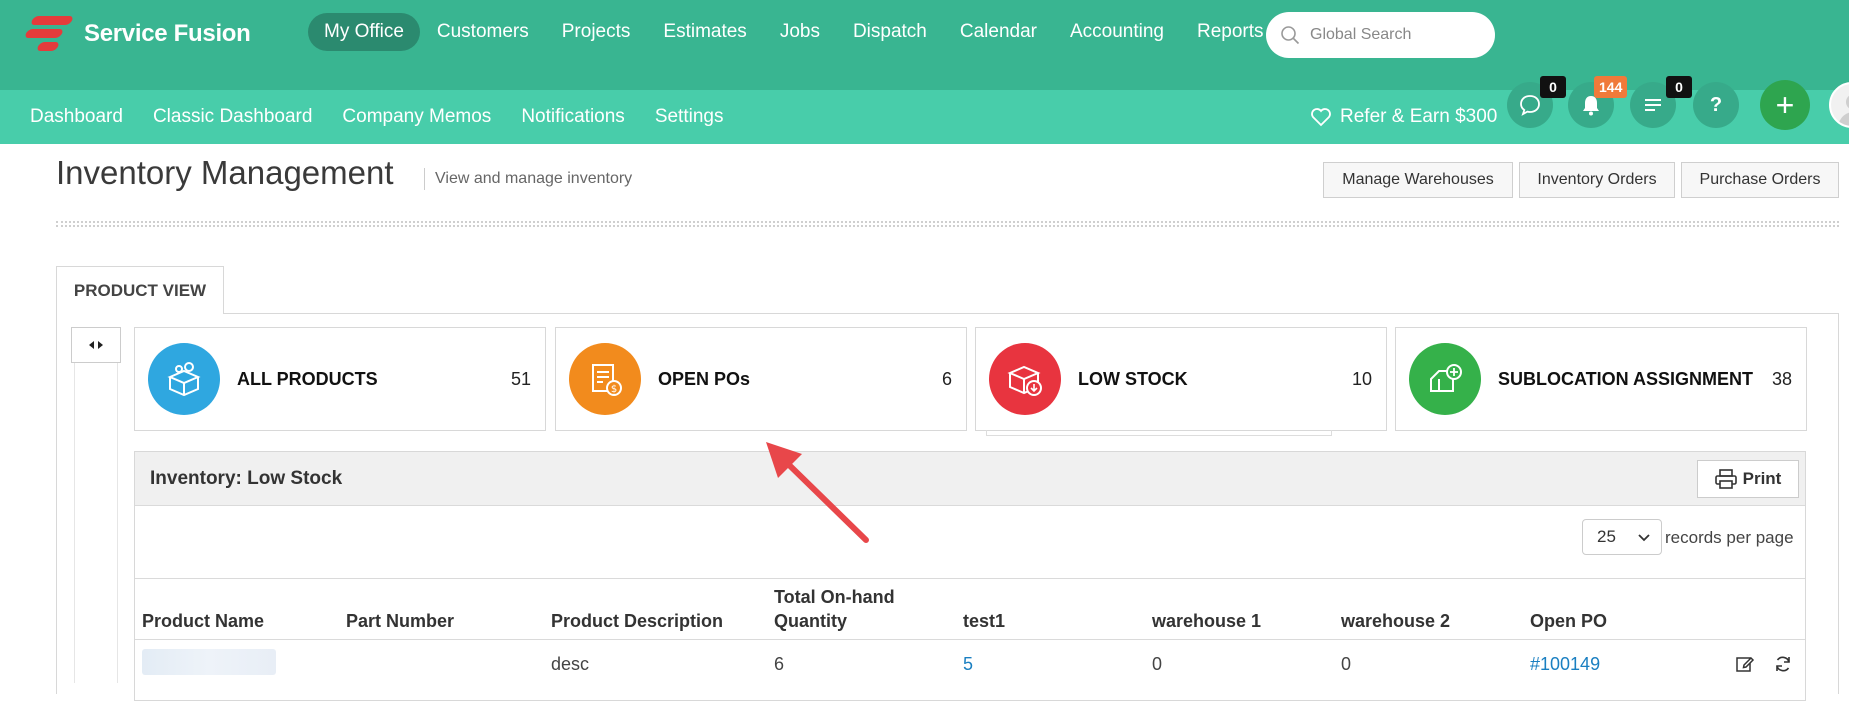 Image resolution: width=1849 pixels, height=701 pixels. I want to click on card-count: 38, so click(1781, 378).